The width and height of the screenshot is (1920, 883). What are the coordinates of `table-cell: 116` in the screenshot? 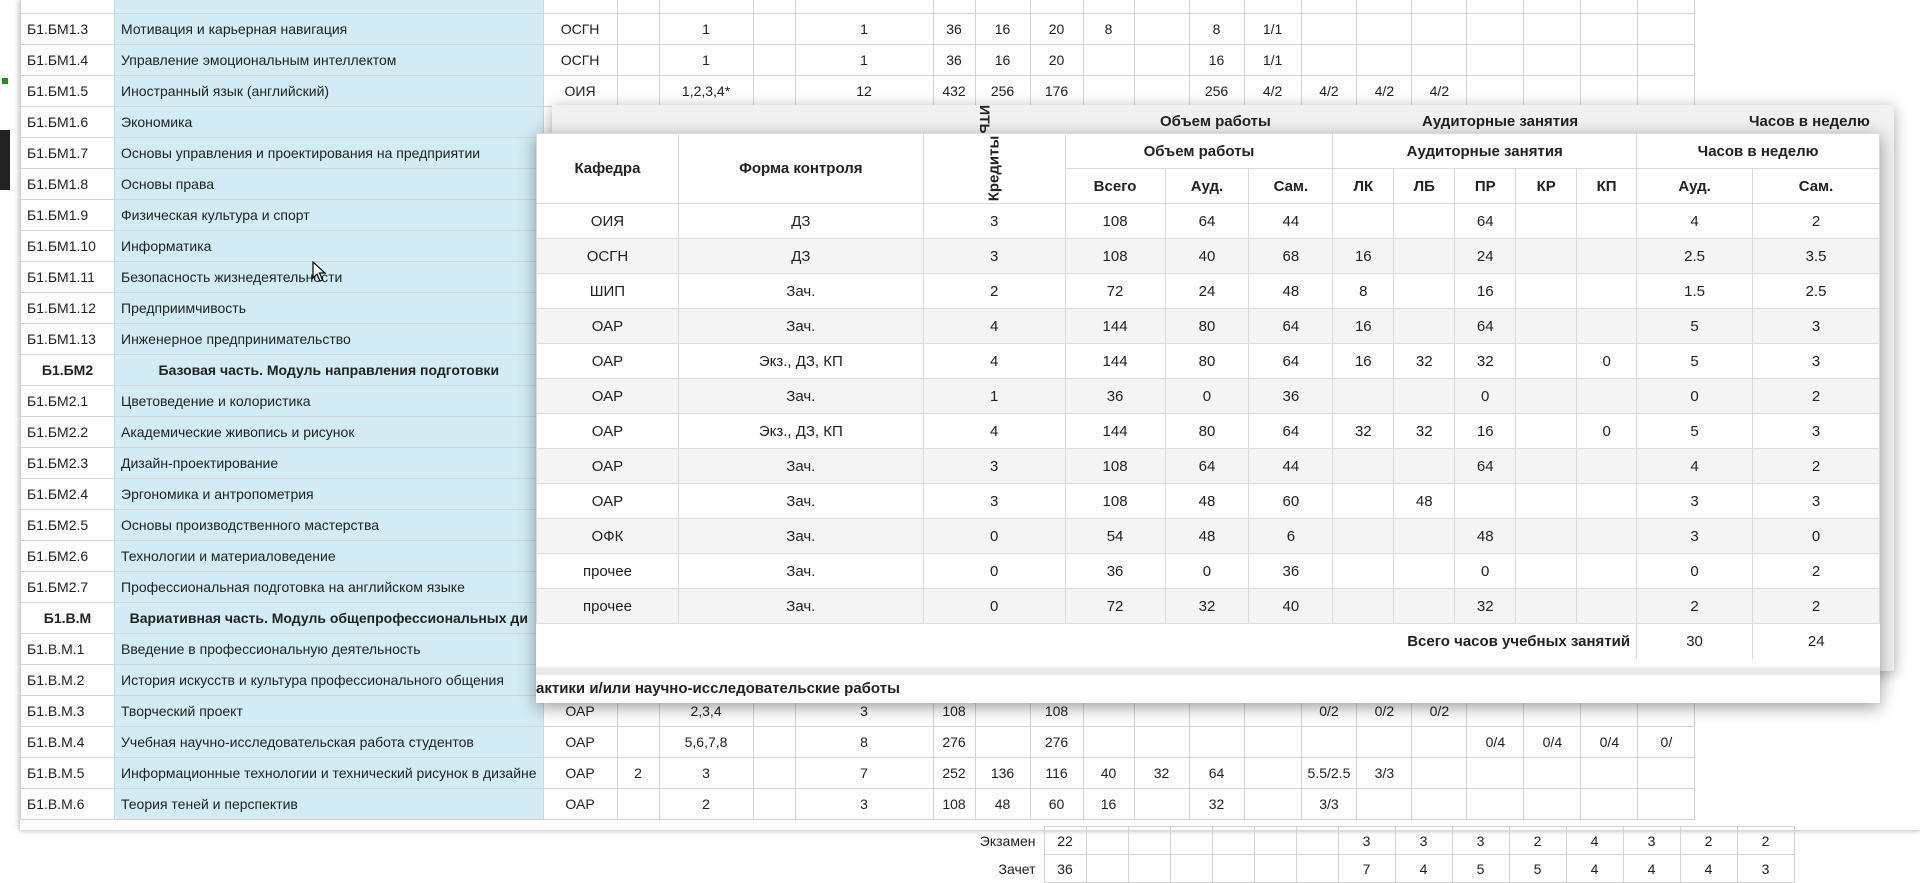 It's located at (1056, 773).